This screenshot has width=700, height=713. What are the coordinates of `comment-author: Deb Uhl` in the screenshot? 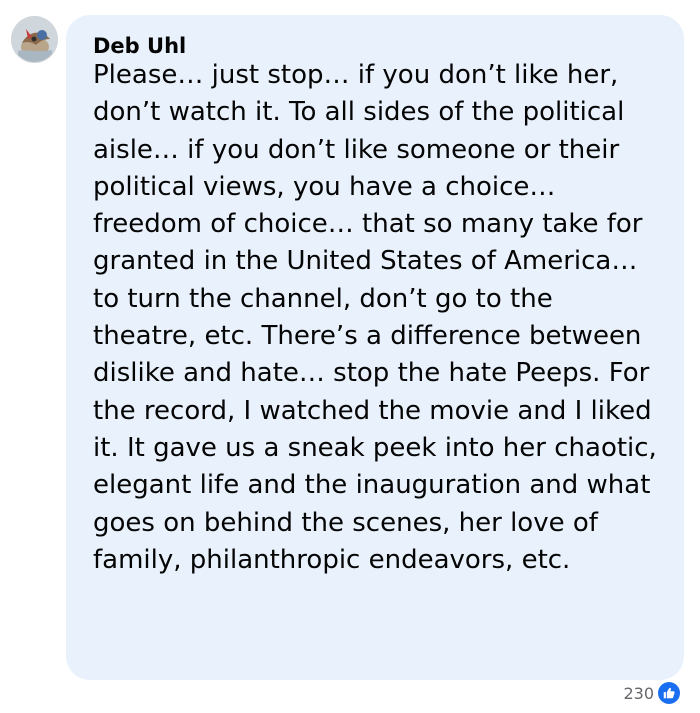 It's located at (377, 46).